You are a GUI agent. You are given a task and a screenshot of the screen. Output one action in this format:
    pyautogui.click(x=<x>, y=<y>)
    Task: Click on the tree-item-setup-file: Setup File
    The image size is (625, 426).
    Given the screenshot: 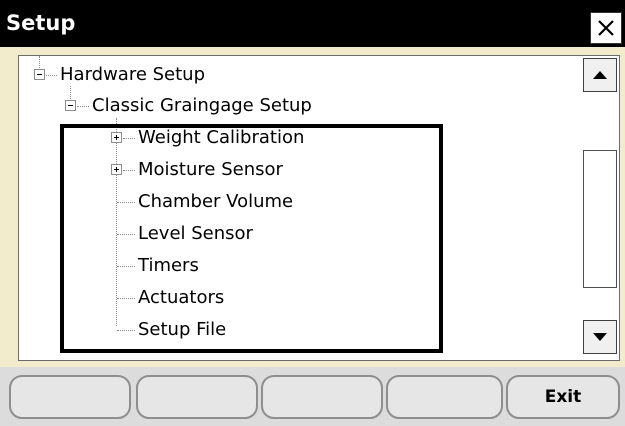 What is the action you would take?
    pyautogui.click(x=219, y=330)
    